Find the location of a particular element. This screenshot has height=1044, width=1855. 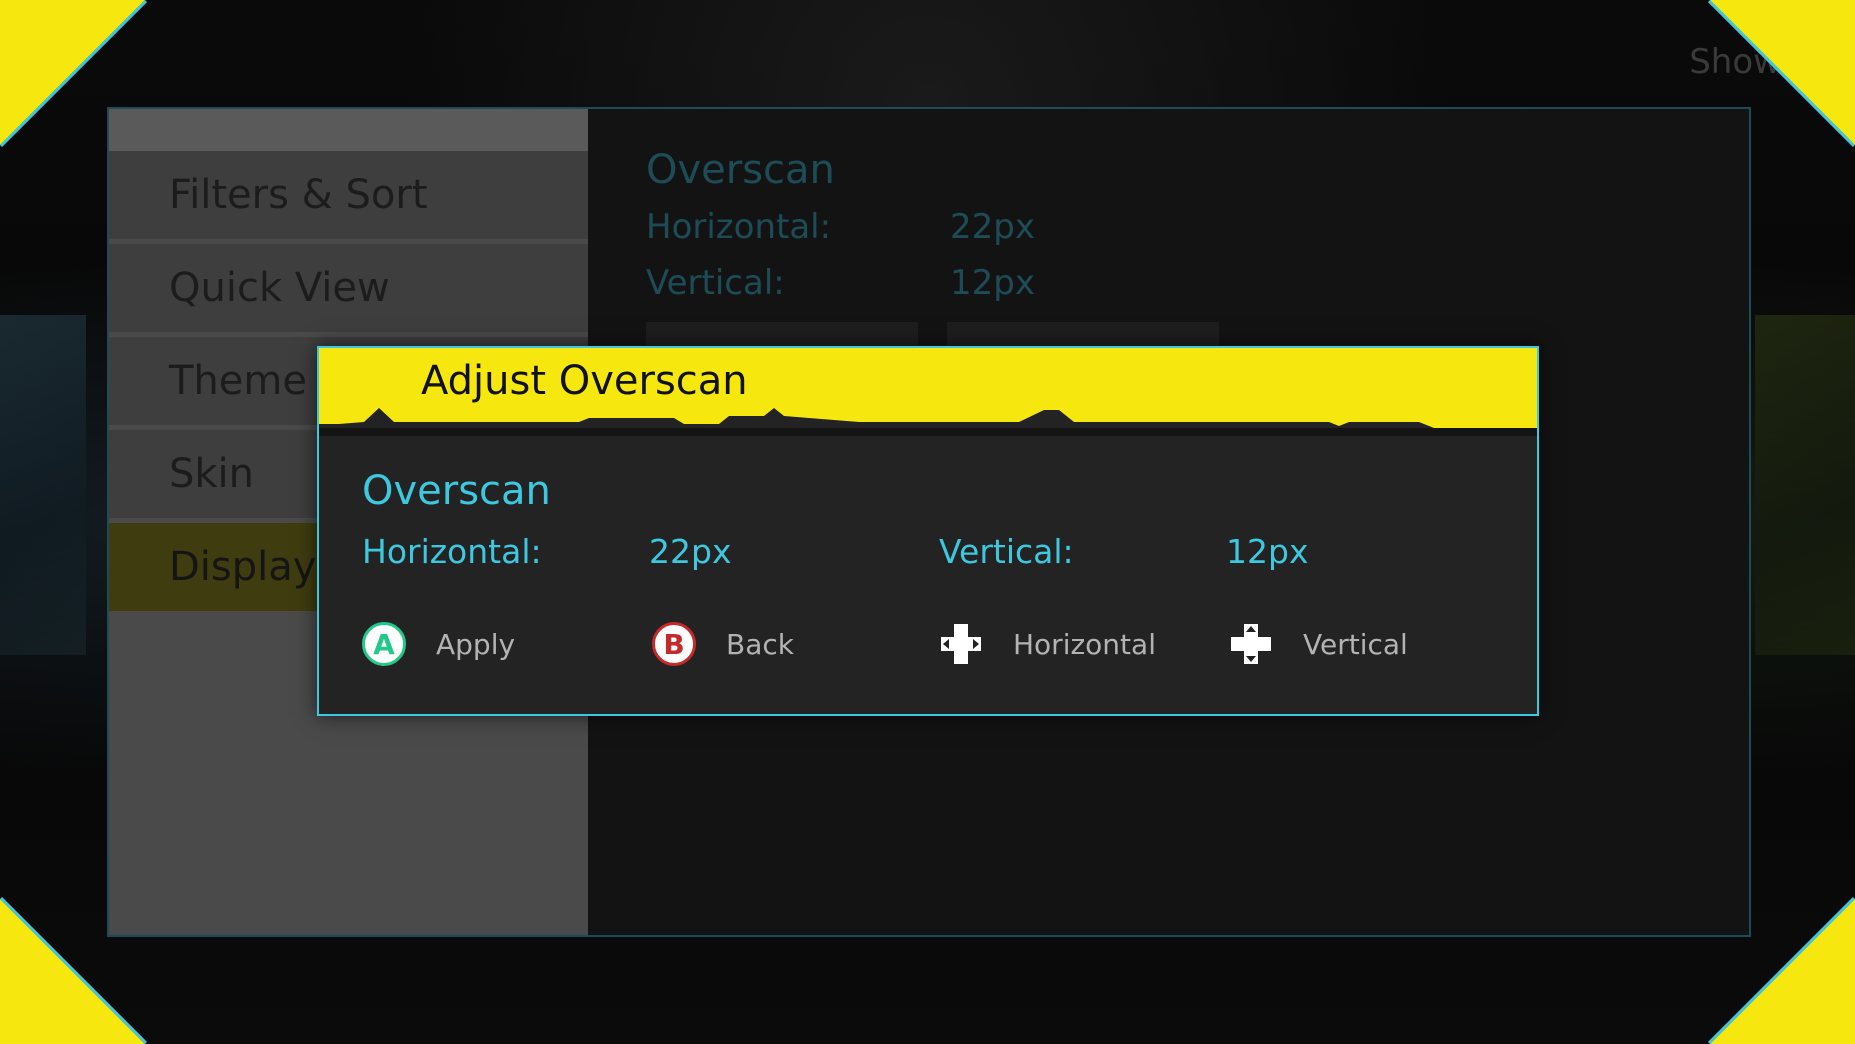

game-cover-right is located at coordinates (1805, 485).